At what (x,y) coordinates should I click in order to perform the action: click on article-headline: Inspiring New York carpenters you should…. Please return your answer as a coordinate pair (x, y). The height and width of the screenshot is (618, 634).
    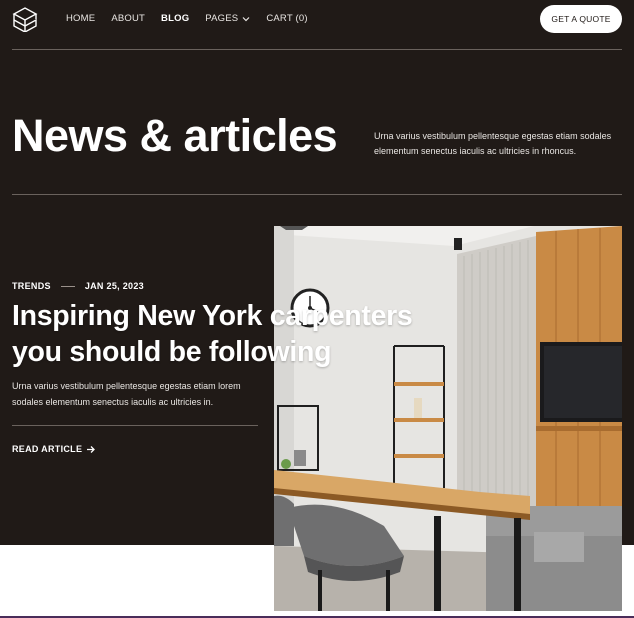
    Looking at the image, I should click on (232, 334).